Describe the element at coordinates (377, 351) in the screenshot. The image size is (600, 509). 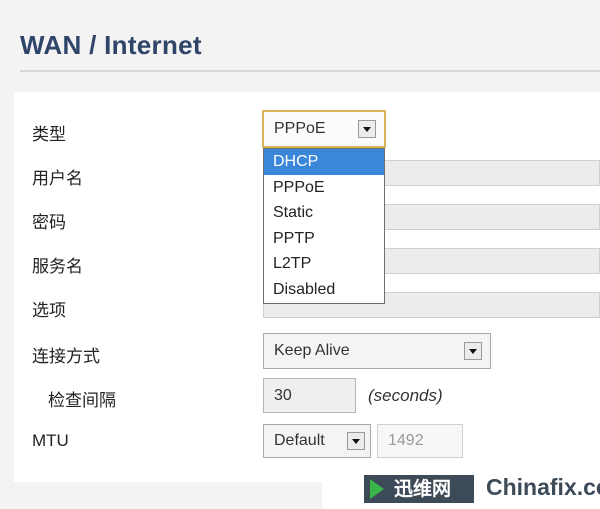
I see `connection-mode-select: Keep Alive` at that location.